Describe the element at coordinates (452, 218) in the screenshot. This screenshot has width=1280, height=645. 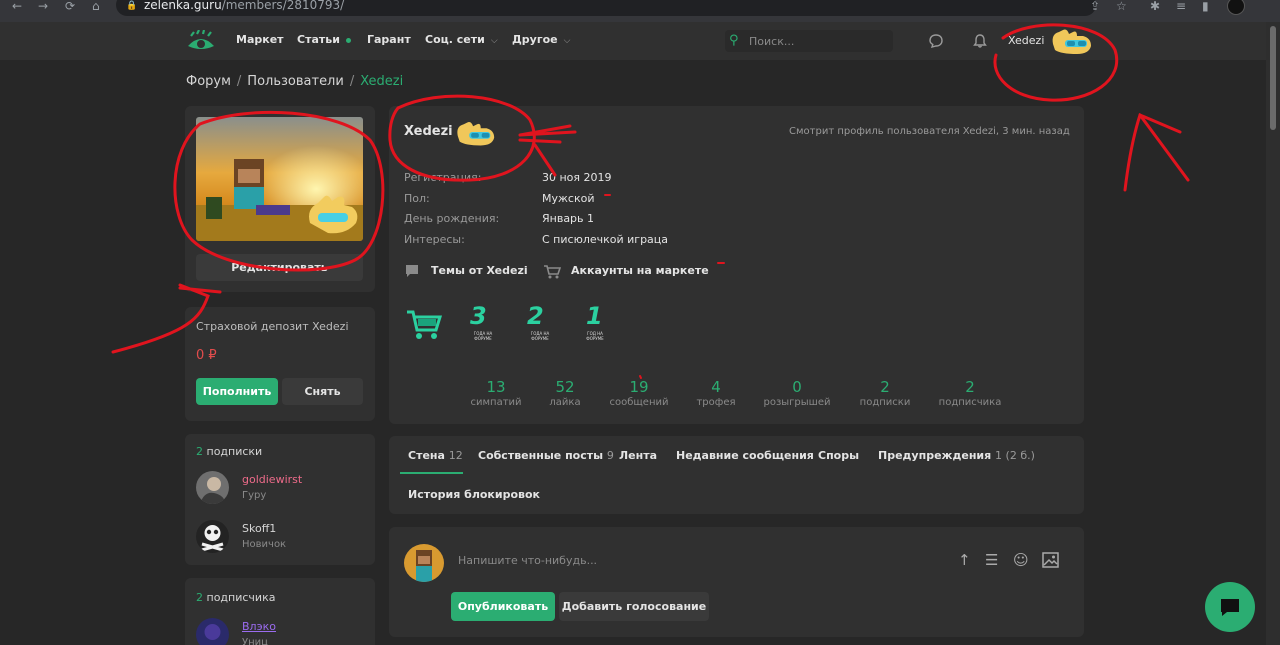
I see `info-label-birthday: День рождения:` at that location.